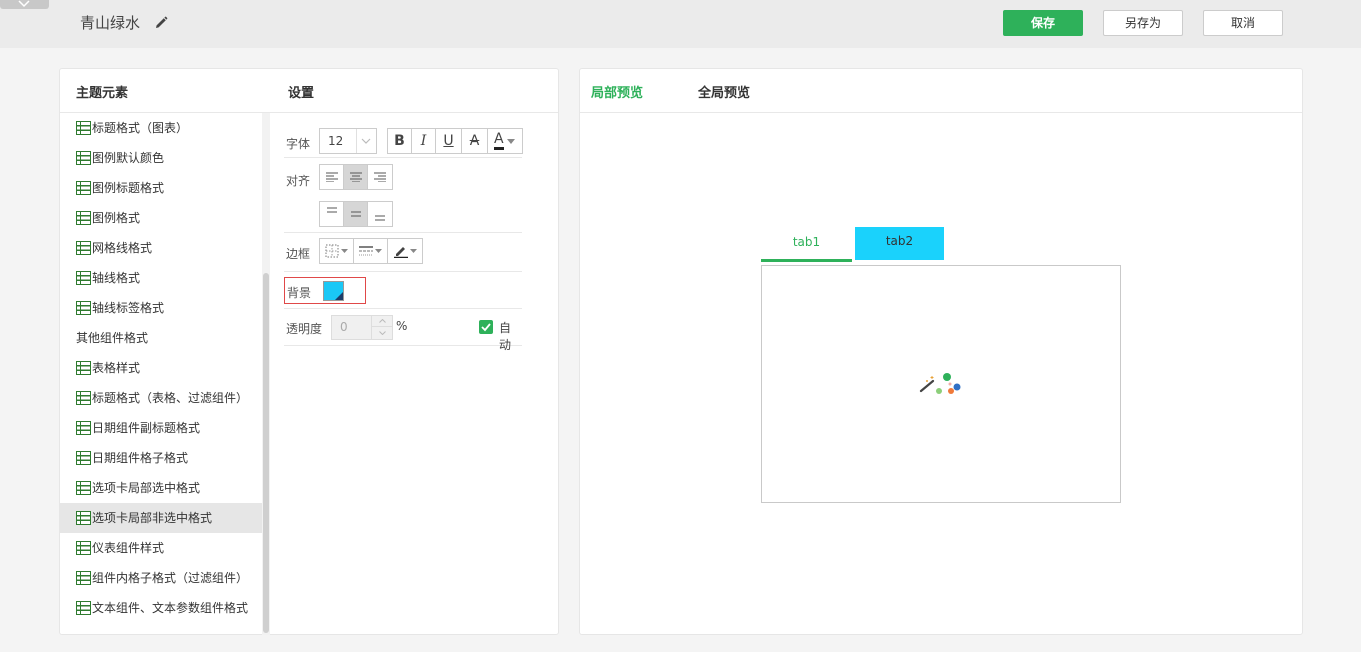 The width and height of the screenshot is (1361, 652). Describe the element at coordinates (128, 308) in the screenshot. I see `theme-element-label: 轴线标签格式` at that location.